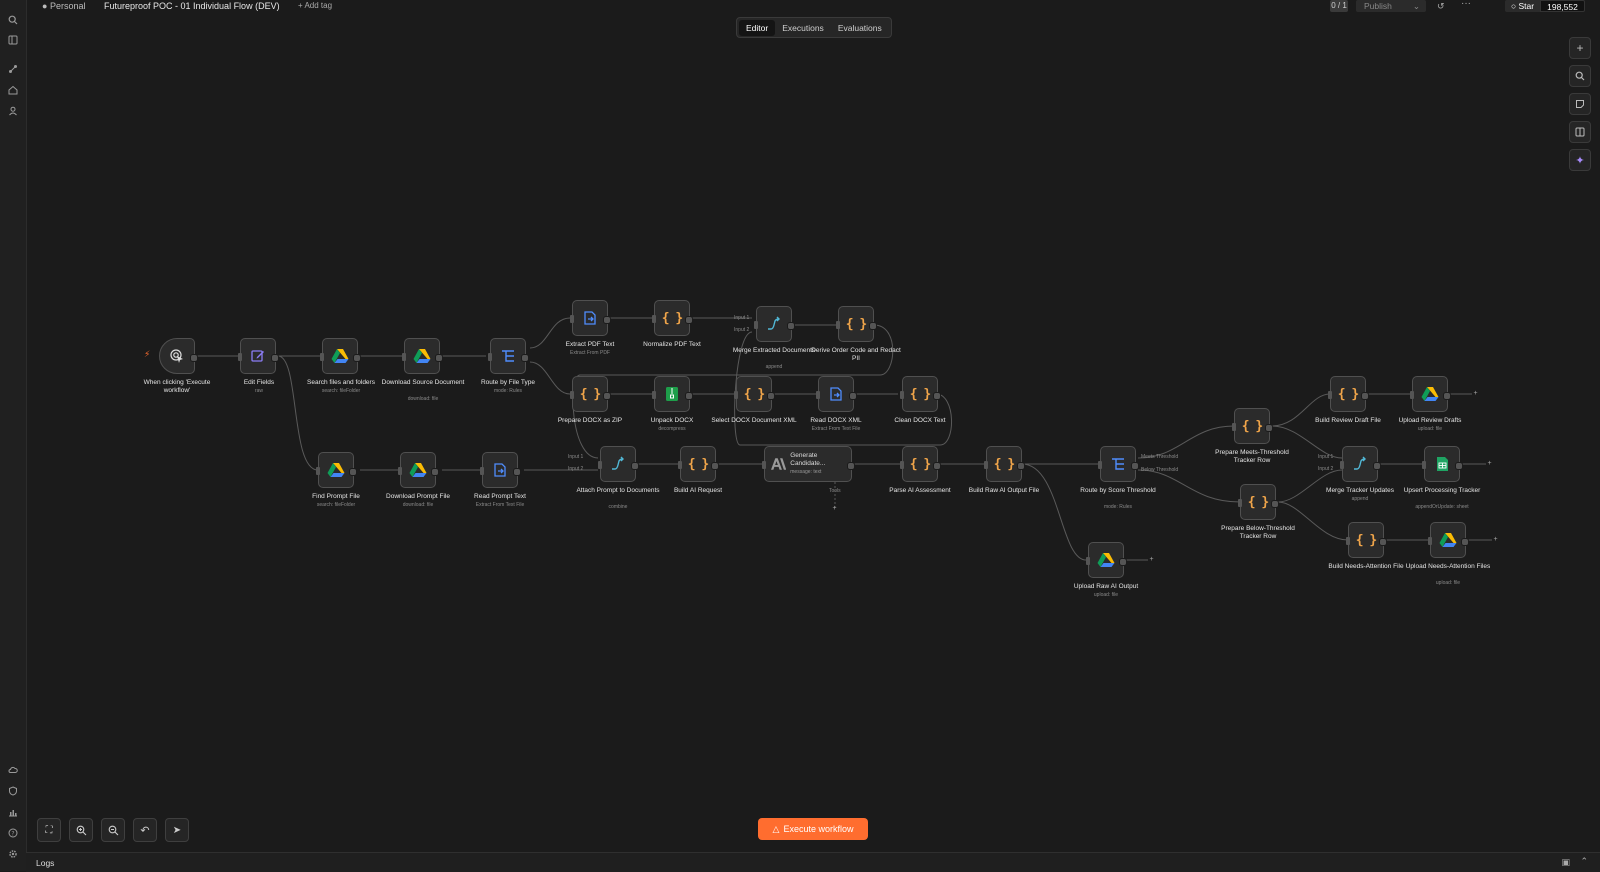  I want to click on node-label: When clicking 'Execute workflow', so click(177, 386).